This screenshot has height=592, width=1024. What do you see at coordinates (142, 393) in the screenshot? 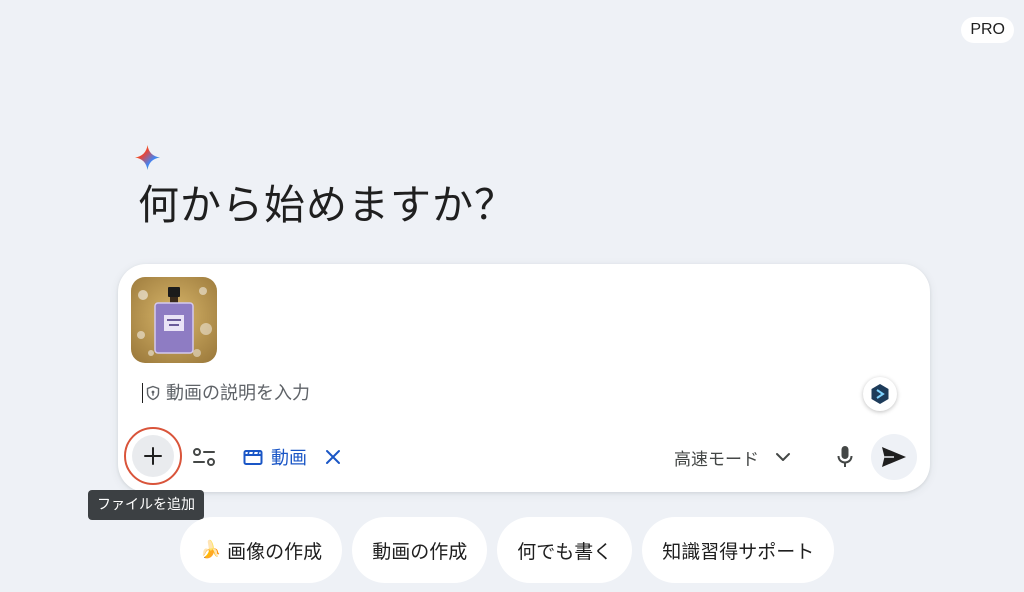
I see `text-cursor` at bounding box center [142, 393].